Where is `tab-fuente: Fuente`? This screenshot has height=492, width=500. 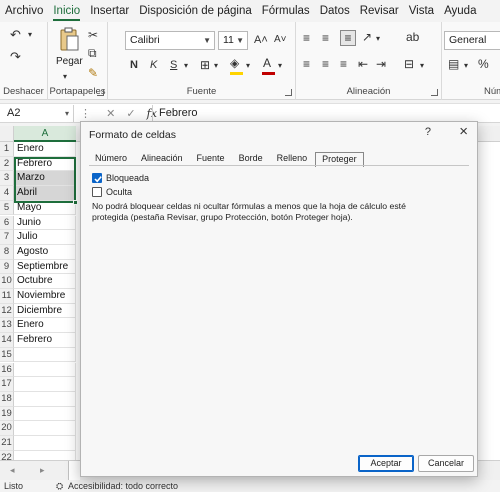 tab-fuente: Fuente is located at coordinates (211, 159).